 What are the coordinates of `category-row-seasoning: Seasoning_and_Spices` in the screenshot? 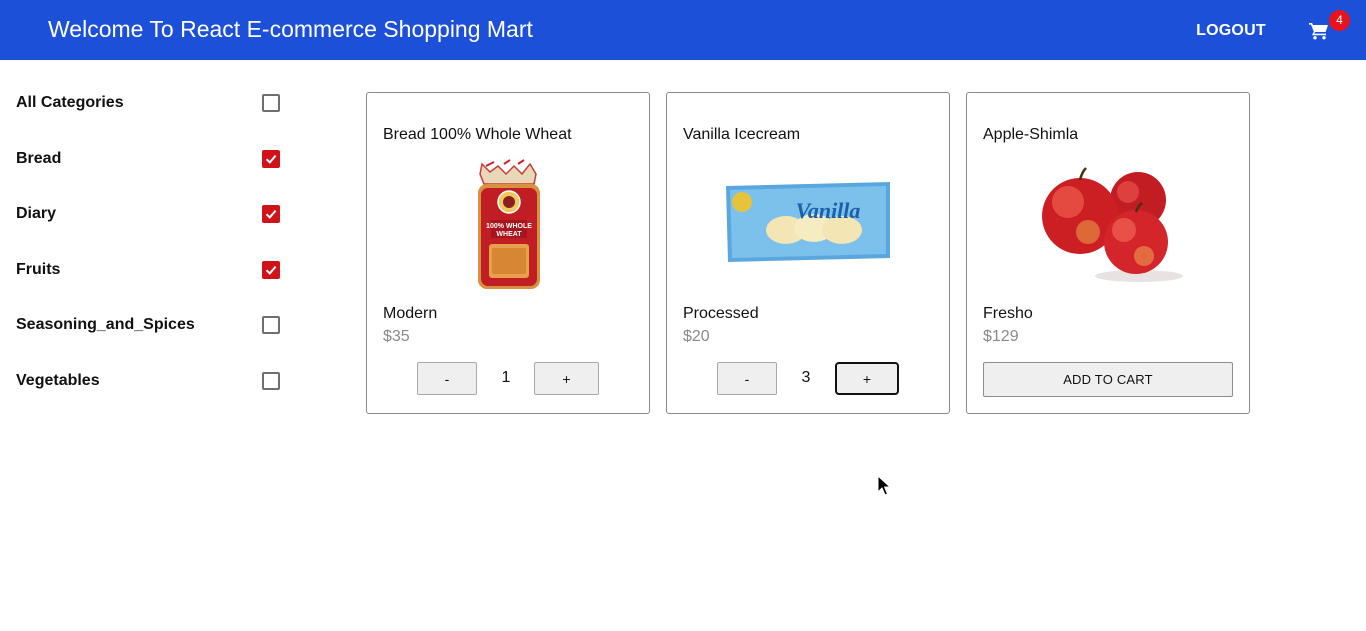 It's located at (151, 329).